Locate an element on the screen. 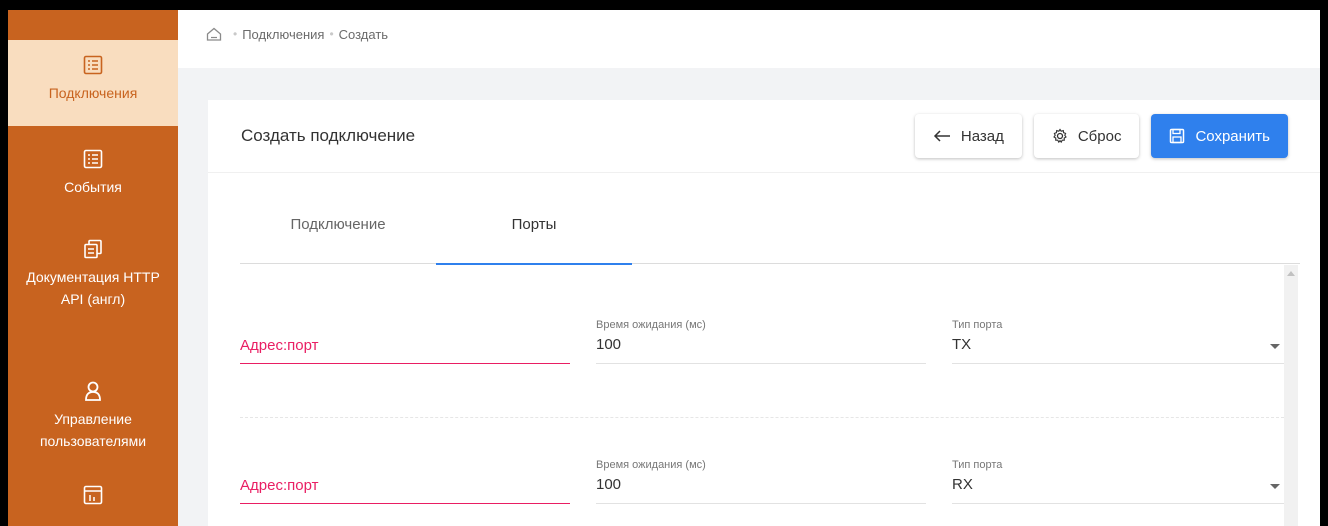 The image size is (1328, 526). sidebar-item-events: События is located at coordinates (93, 182).